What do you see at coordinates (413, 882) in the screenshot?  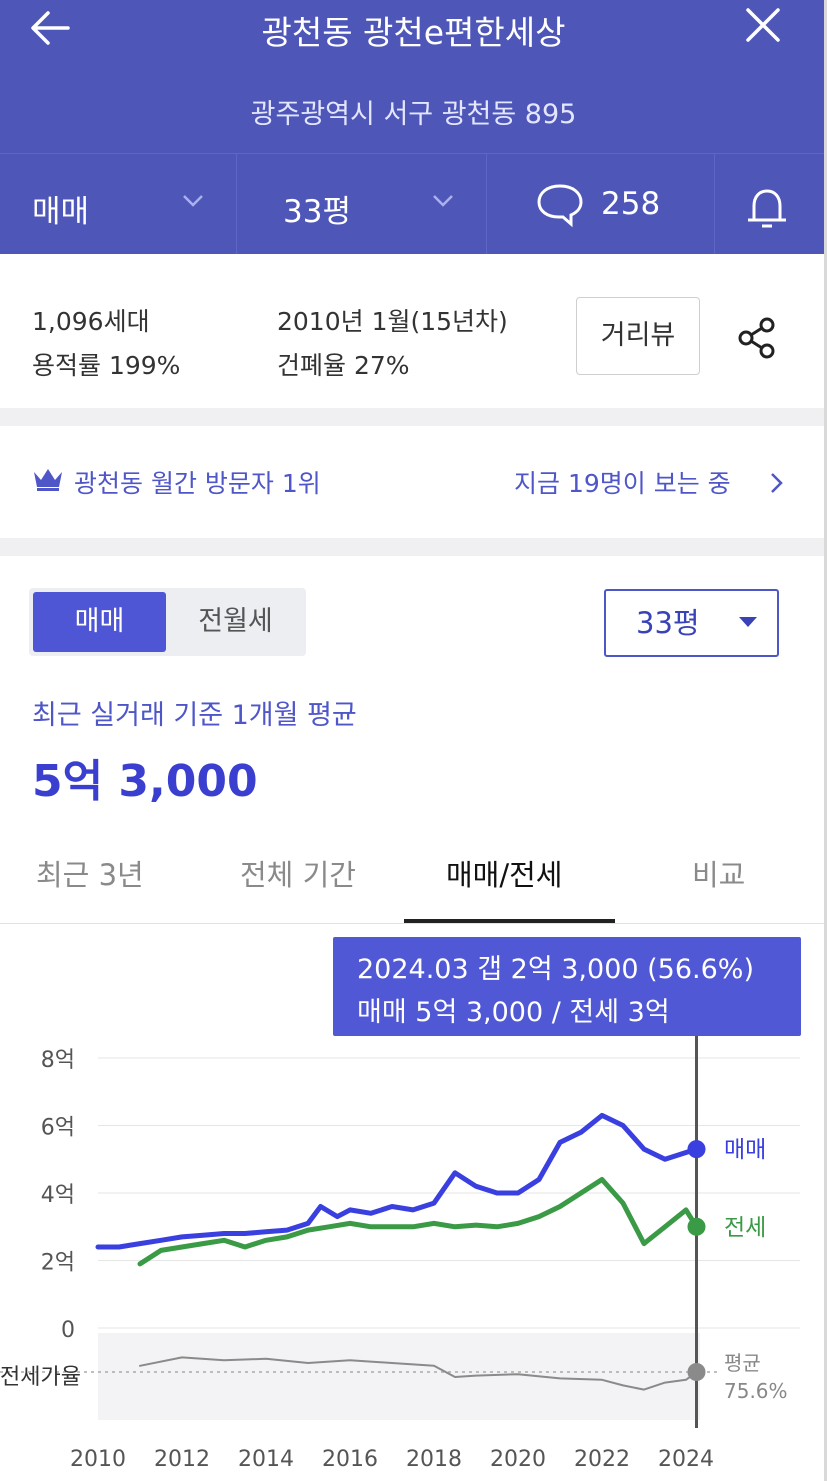 I see `period-tabs: 최근 3년 전체 기간 매매/전세 비교` at bounding box center [413, 882].